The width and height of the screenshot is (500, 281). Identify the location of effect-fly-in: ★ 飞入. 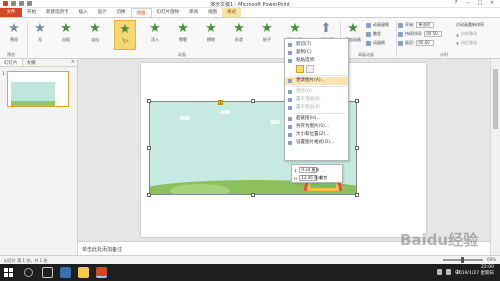
(125, 35).